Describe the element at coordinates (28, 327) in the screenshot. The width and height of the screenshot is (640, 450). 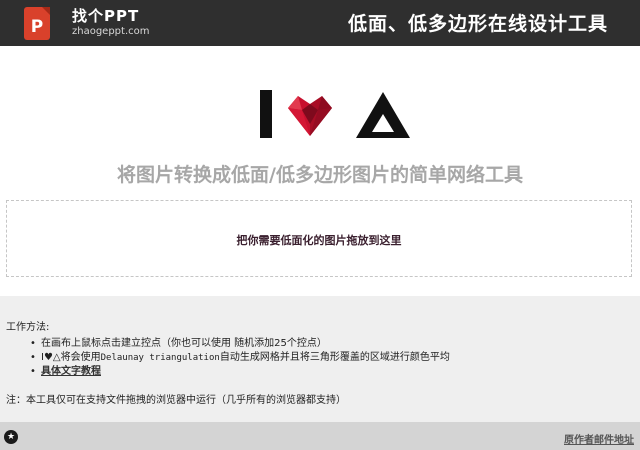
I see `method-label: 工作方法:` at that location.